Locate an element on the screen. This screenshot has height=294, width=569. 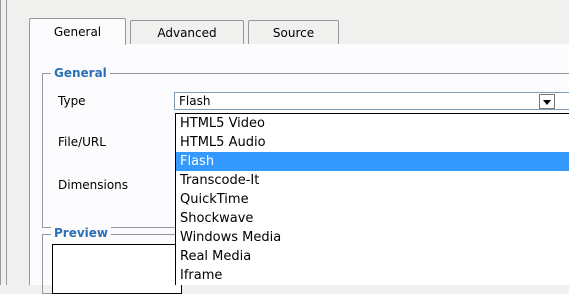
type-option-iframe: Iframe is located at coordinates (372, 275).